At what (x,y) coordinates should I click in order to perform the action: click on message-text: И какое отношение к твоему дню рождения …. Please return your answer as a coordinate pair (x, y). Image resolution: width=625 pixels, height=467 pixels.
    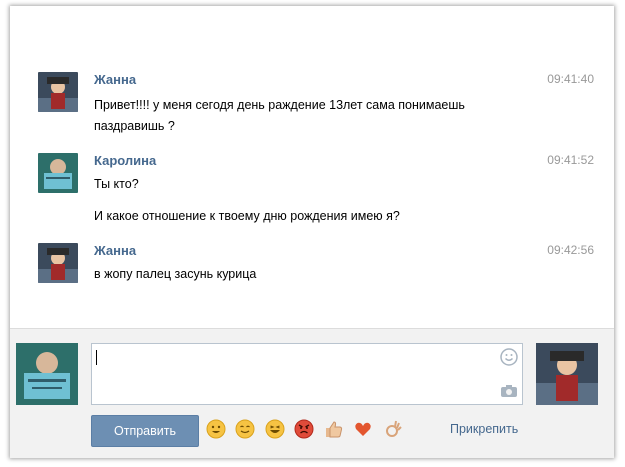
    Looking at the image, I should click on (247, 216).